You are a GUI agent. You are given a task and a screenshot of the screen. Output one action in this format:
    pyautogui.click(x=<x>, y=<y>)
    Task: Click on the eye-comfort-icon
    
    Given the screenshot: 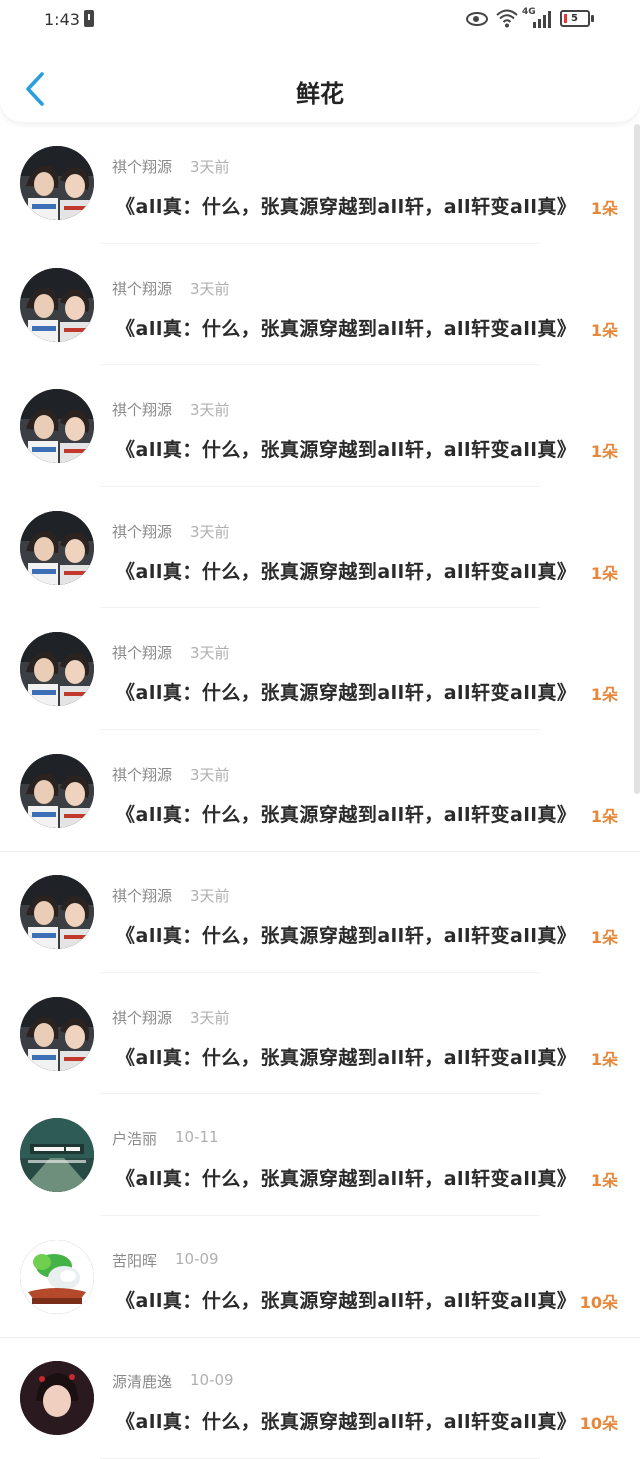 What is the action you would take?
    pyautogui.click(x=477, y=19)
    